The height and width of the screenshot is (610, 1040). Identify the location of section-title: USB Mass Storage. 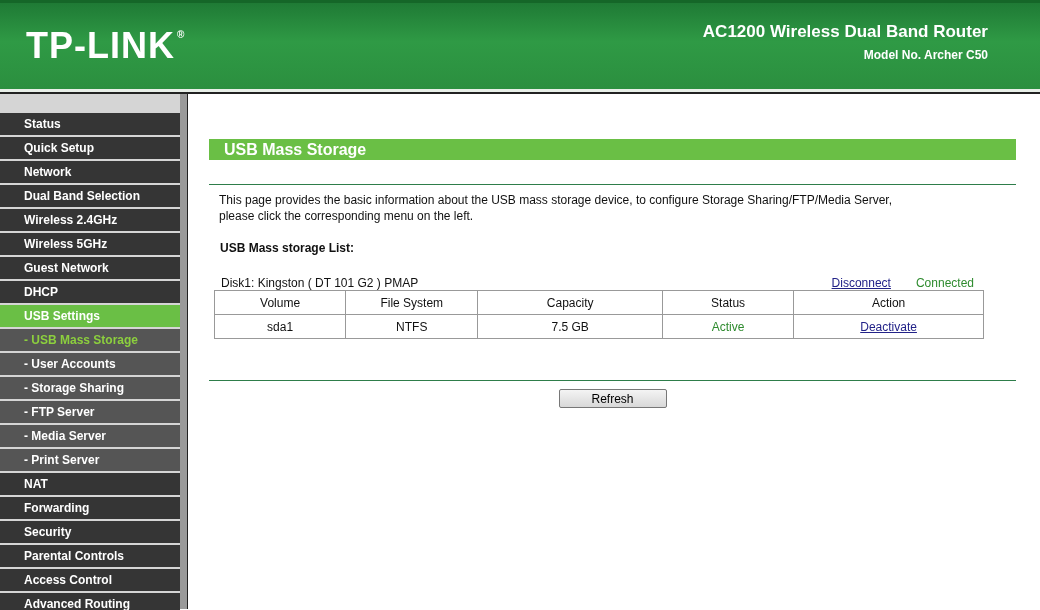
(612, 149).